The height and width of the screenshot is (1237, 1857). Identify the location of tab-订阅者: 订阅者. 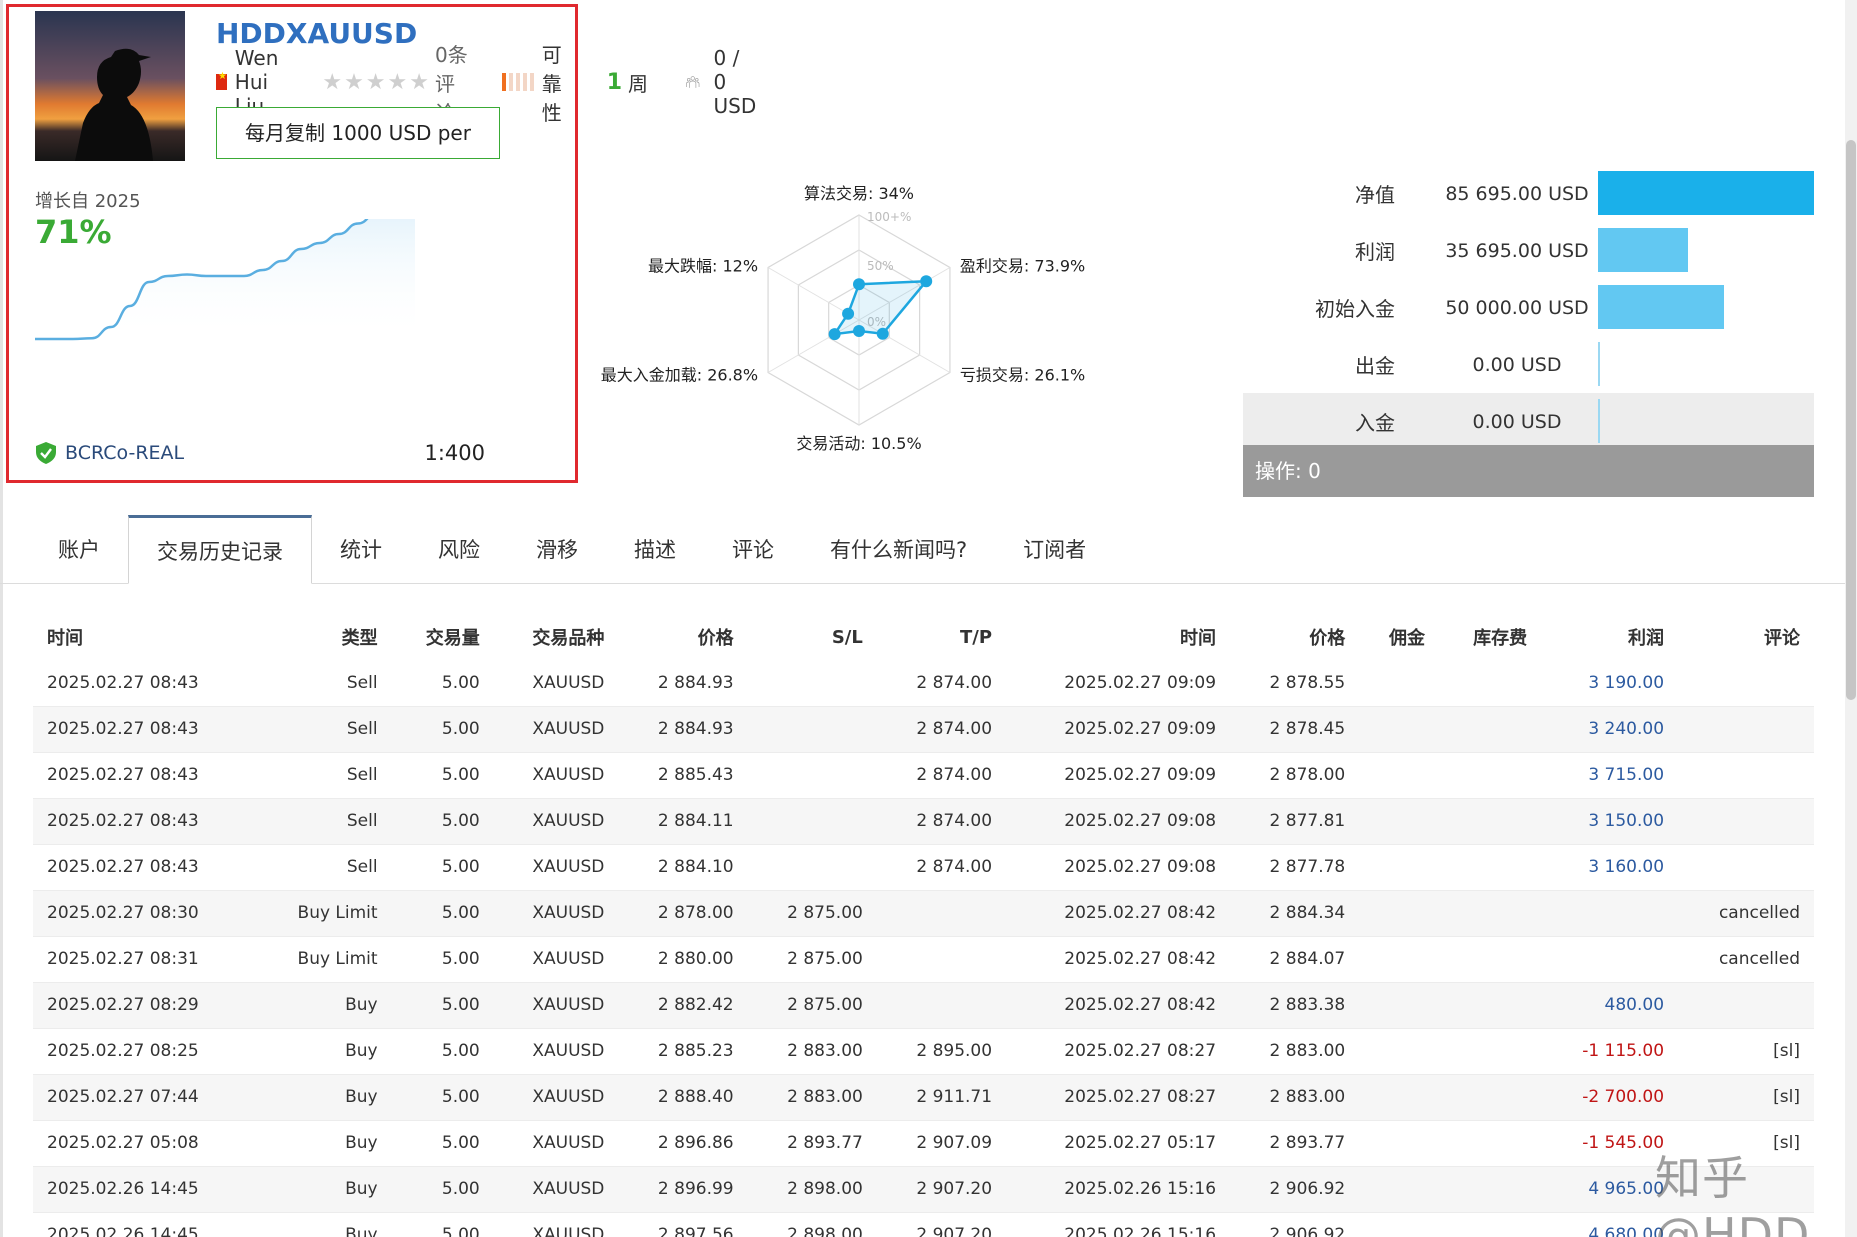
(1054, 549).